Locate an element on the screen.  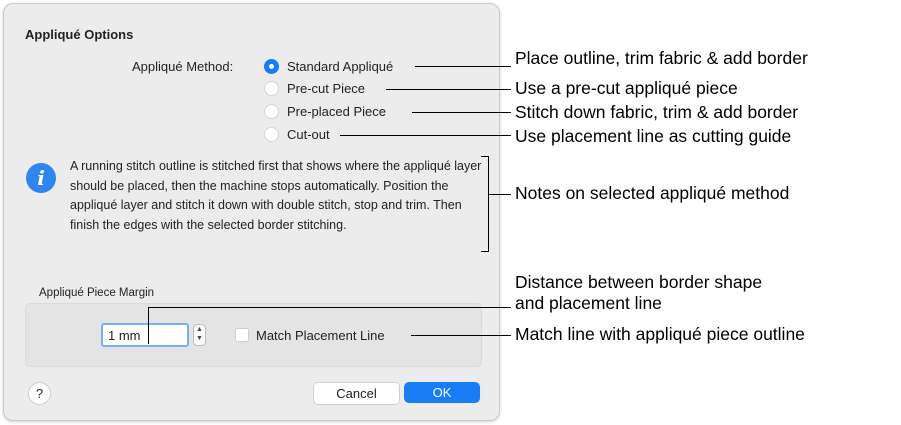
match-placement-line-checkbox is located at coordinates (242, 335).